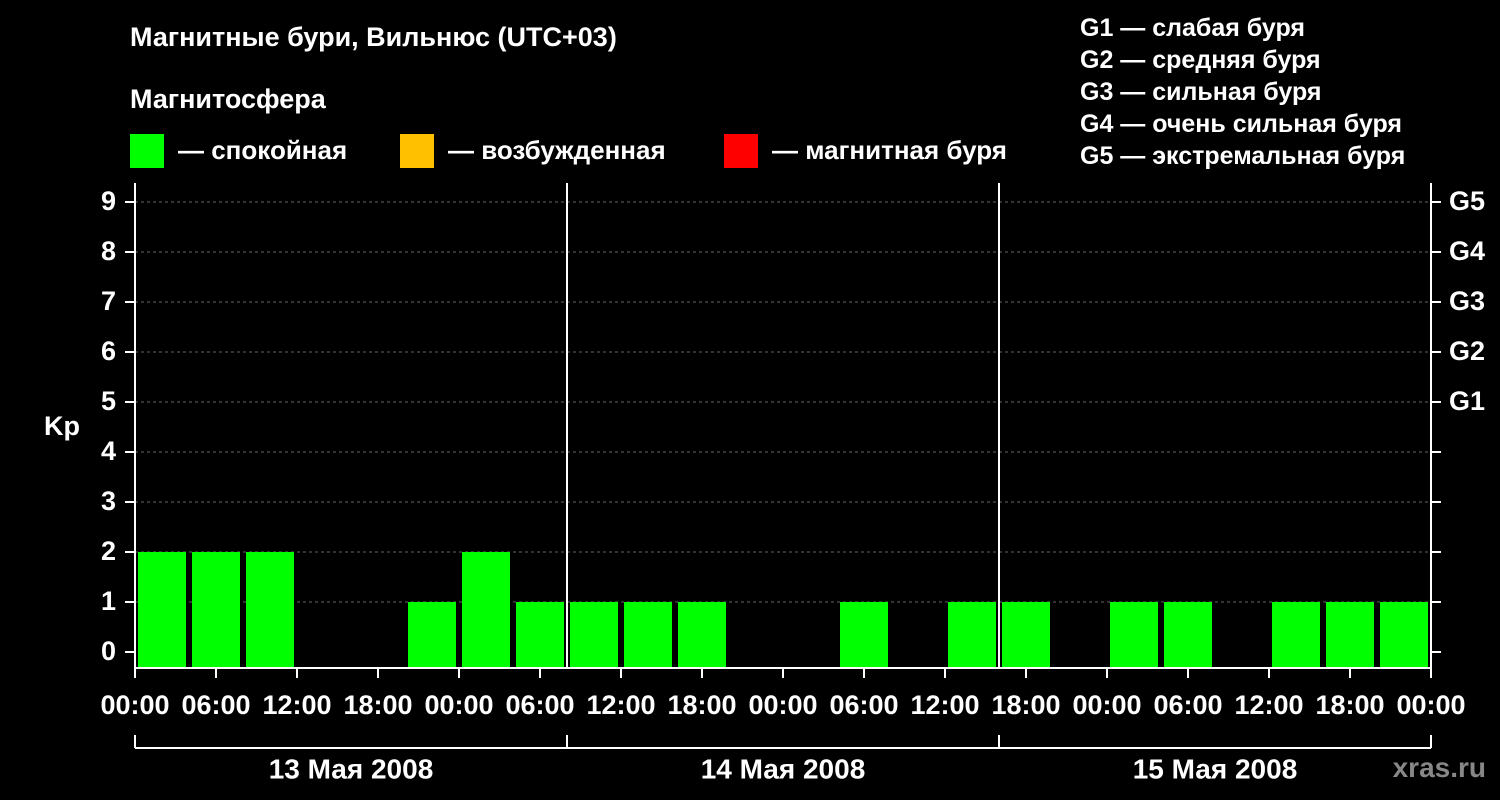  I want to click on g-tick-label: G3, so click(1467, 301).